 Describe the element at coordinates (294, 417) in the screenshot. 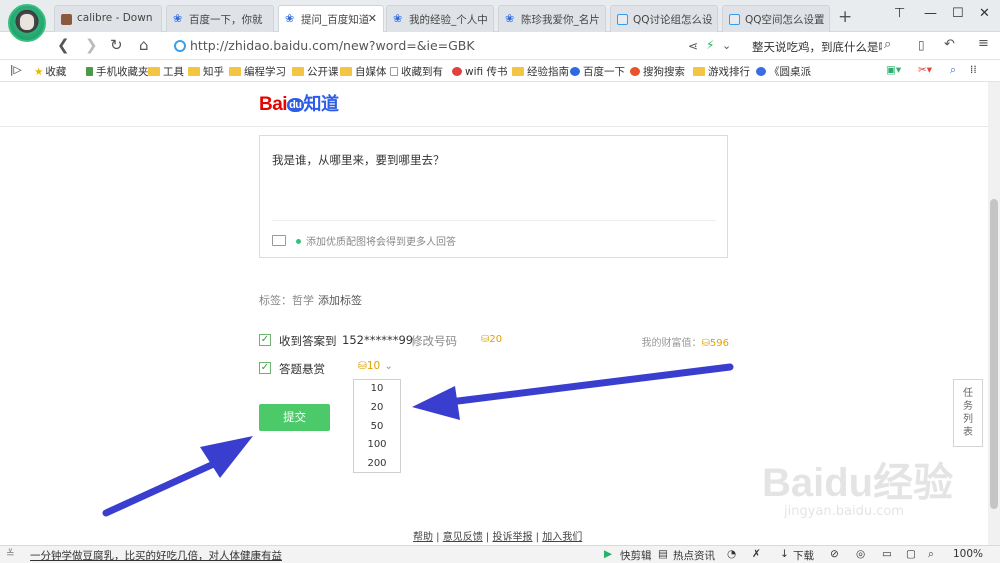

I see `submit-button: 提交` at that location.